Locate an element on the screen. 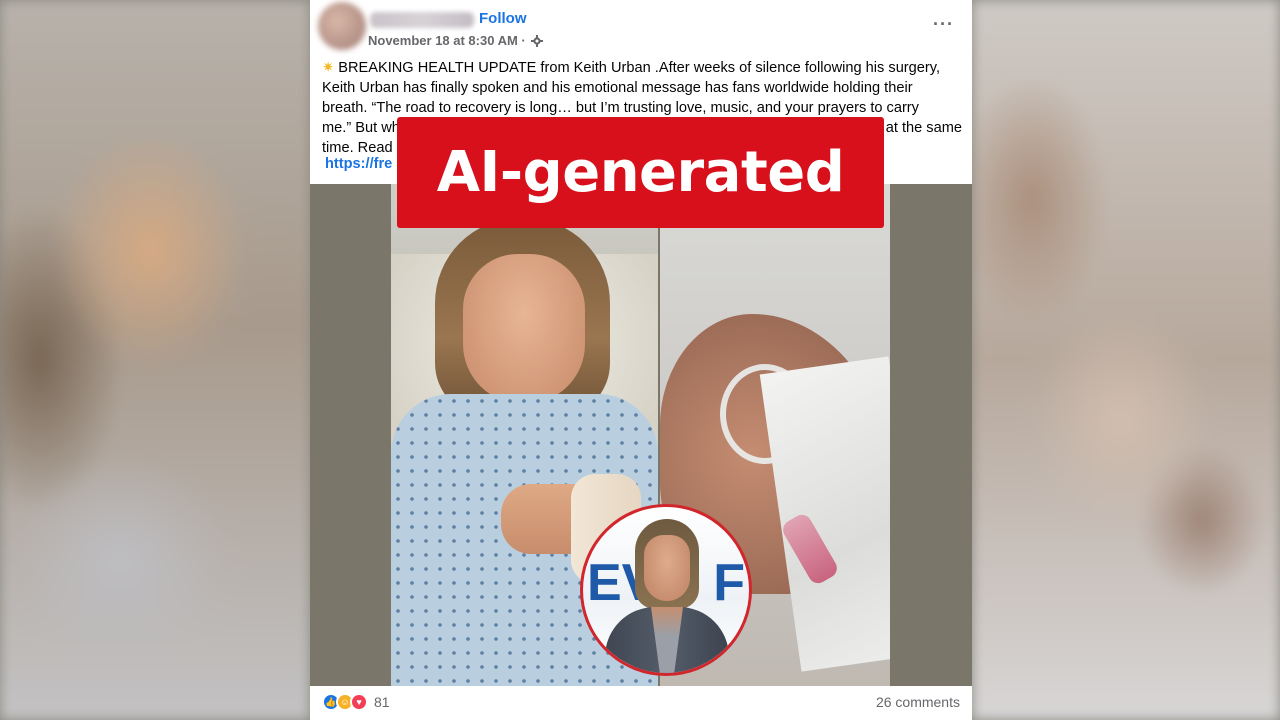 This screenshot has height=720, width=1280. more-options-icon: ··· is located at coordinates (943, 24).